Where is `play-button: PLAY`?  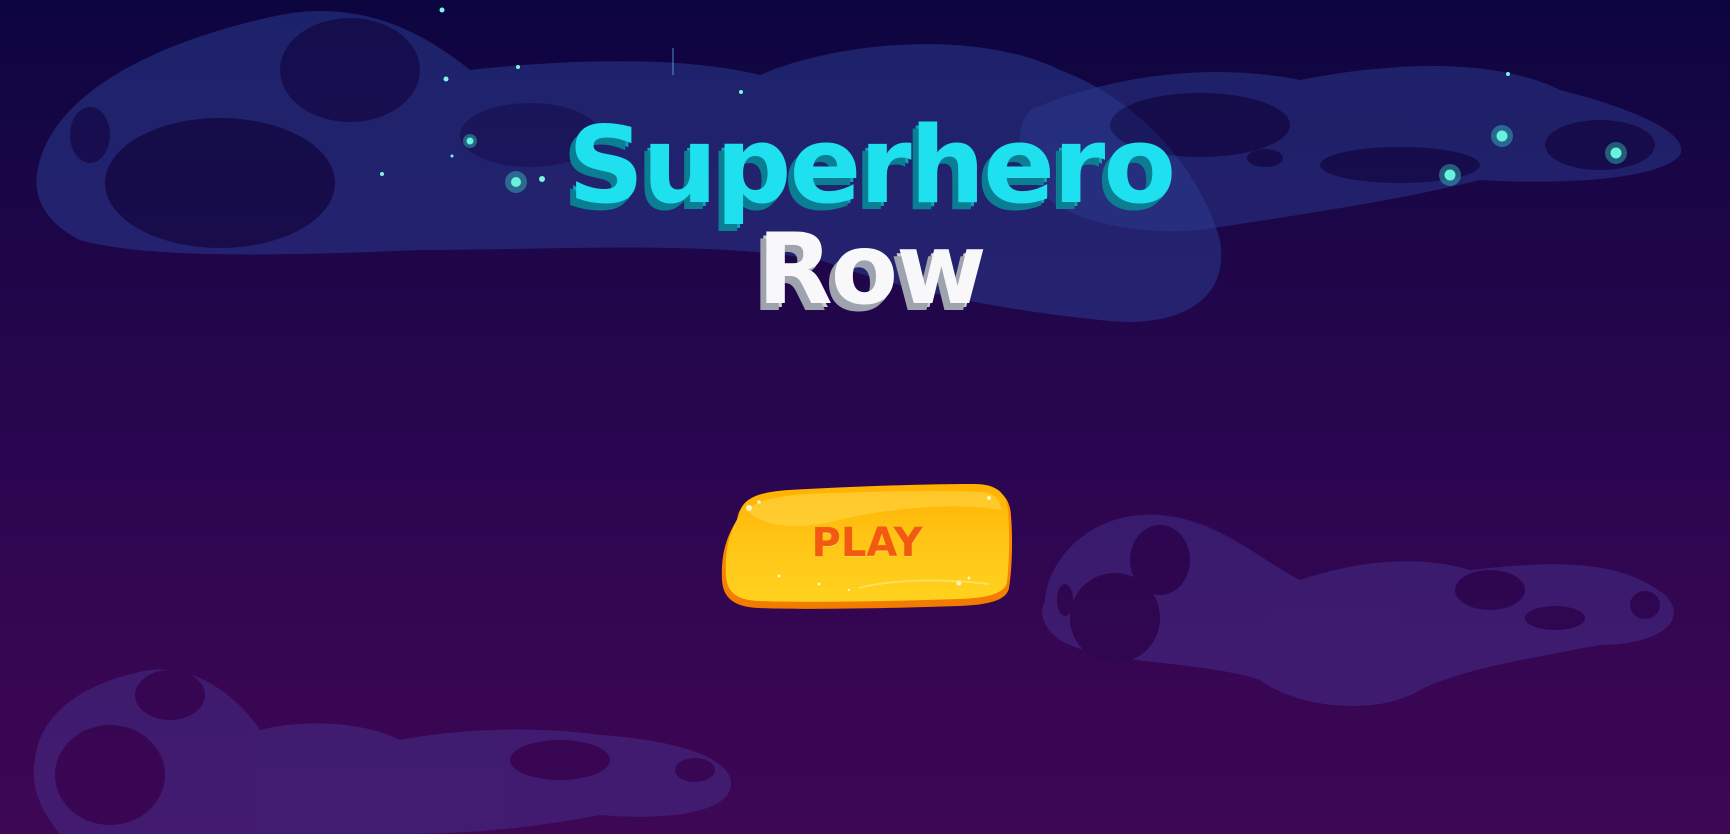
play-button: PLAY is located at coordinates (867, 545).